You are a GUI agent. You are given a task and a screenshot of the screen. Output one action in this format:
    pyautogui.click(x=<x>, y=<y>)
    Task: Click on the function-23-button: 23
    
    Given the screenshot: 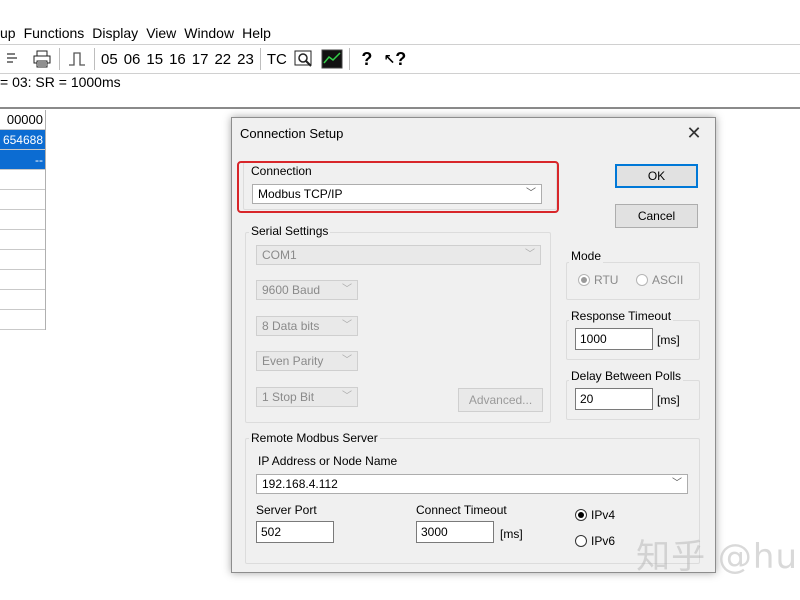 What is the action you would take?
    pyautogui.click(x=245, y=59)
    